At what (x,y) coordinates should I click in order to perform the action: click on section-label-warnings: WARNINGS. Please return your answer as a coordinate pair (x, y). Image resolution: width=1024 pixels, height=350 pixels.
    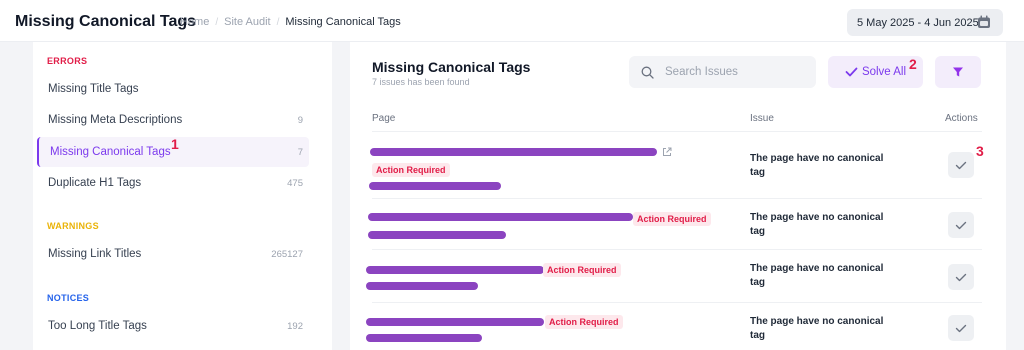
    Looking at the image, I should click on (73, 226).